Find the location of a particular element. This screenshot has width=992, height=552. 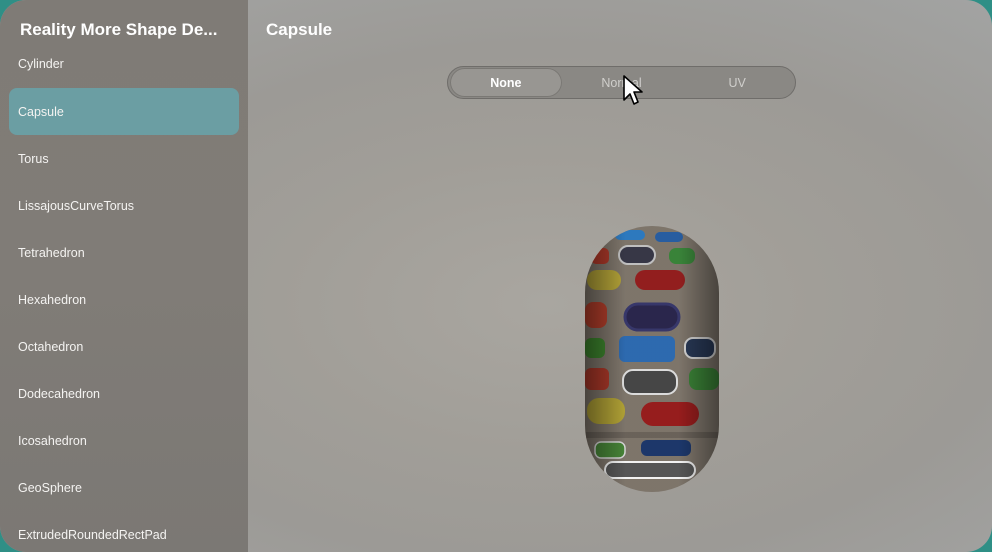

sidebar-item-torus: Torus is located at coordinates (124, 158).